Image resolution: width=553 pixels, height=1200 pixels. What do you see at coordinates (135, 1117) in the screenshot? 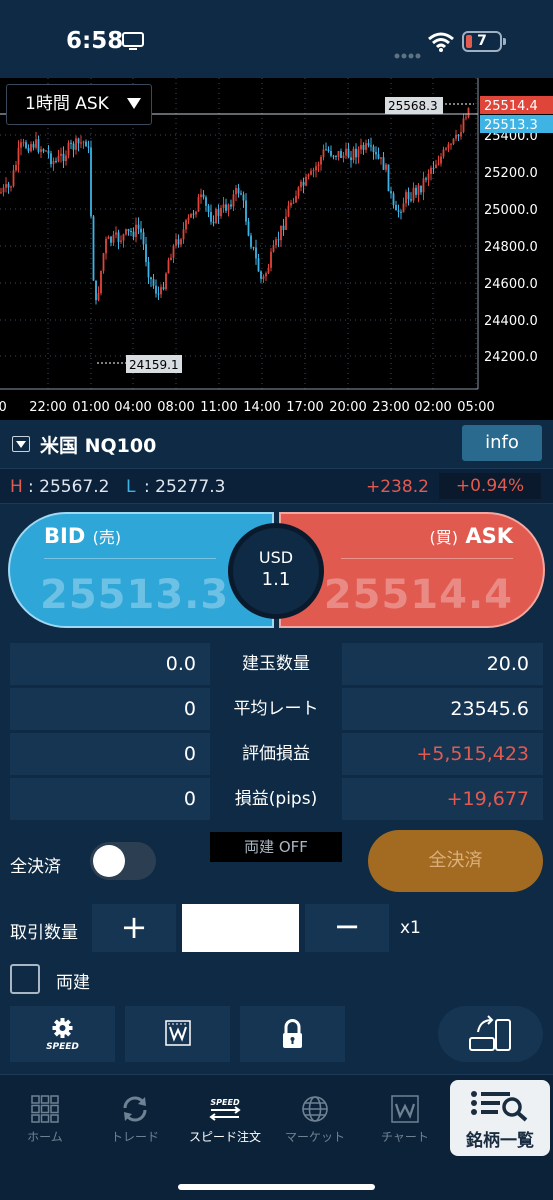
I see `tab-trade: トレード` at bounding box center [135, 1117].